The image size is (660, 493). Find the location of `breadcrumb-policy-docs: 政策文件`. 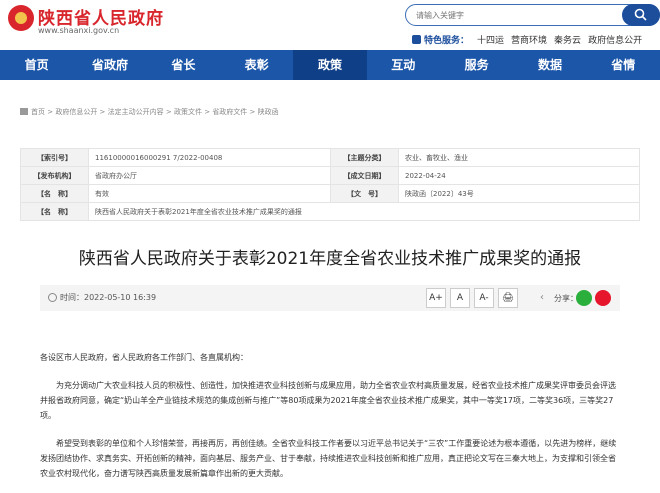

breadcrumb-policy-docs: 政策文件 is located at coordinates (188, 112).